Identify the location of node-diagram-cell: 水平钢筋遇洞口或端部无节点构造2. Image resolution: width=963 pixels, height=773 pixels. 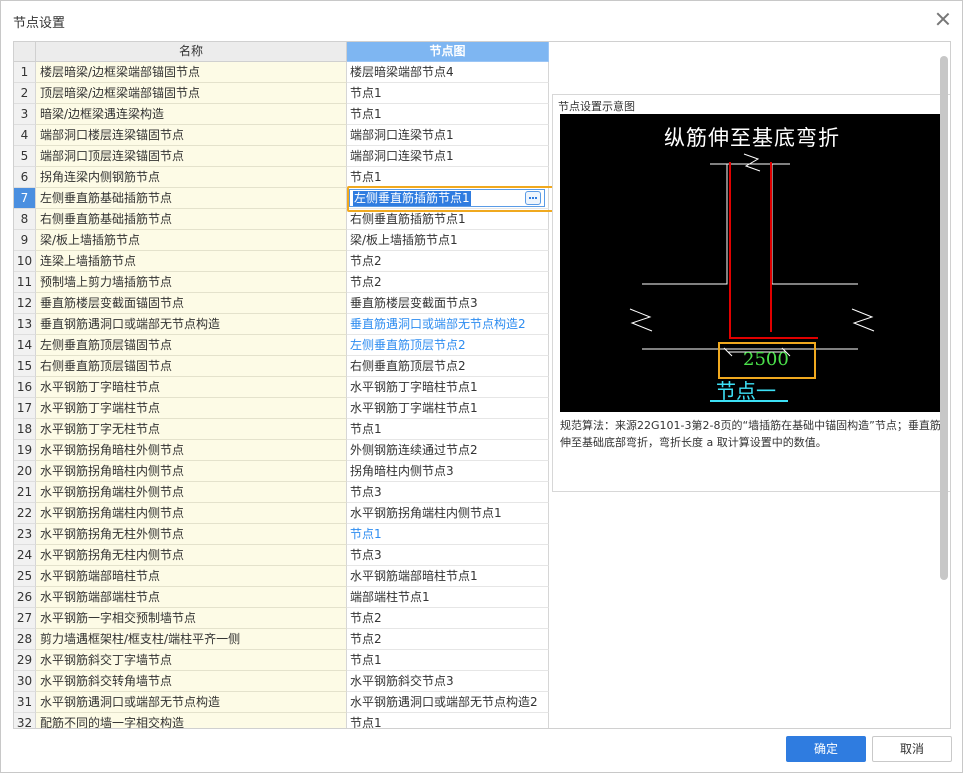
(448, 702).